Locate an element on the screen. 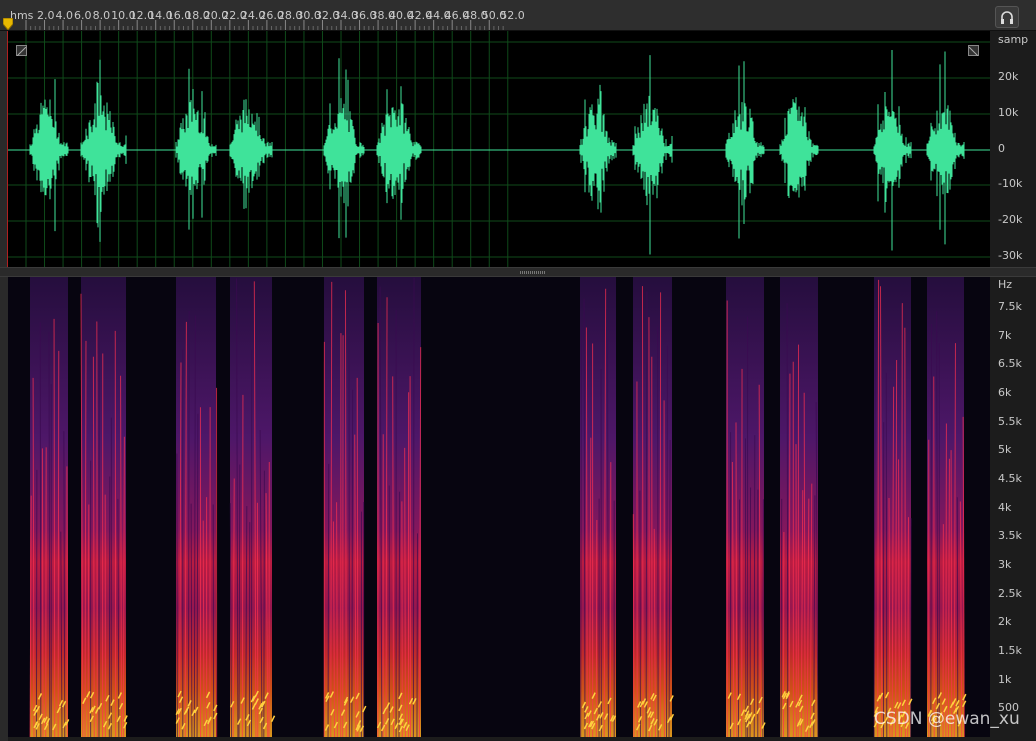  amplitude-tick: -20k is located at coordinates (1010, 219).